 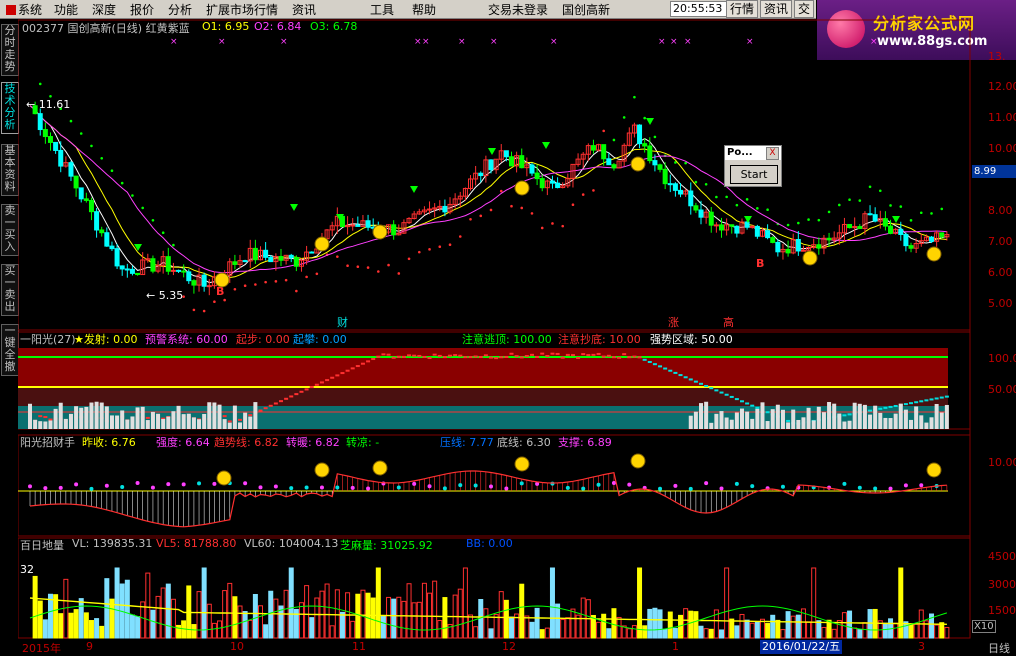 What do you see at coordinates (776, 9) in the screenshot?
I see `news-button: 资讯` at bounding box center [776, 9].